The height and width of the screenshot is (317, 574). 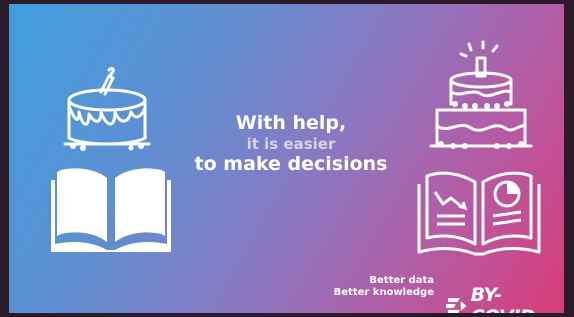 I want to click on left-illustration, so click(x=112, y=161).